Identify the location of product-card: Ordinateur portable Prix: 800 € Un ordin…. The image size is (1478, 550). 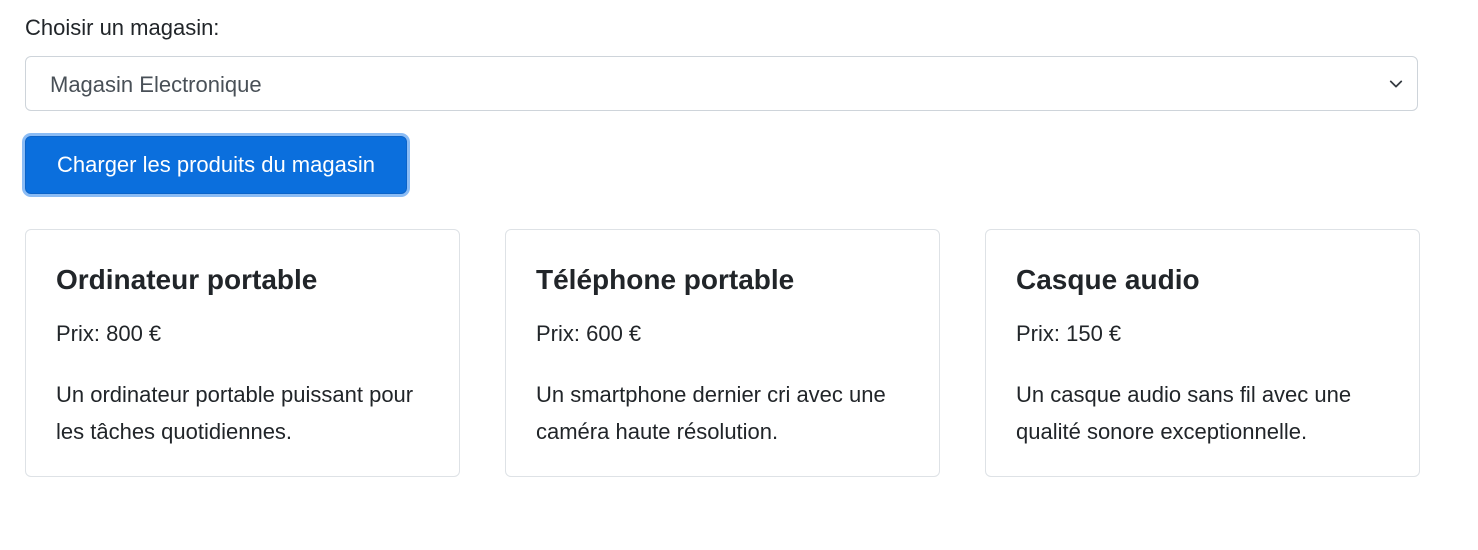
(242, 353).